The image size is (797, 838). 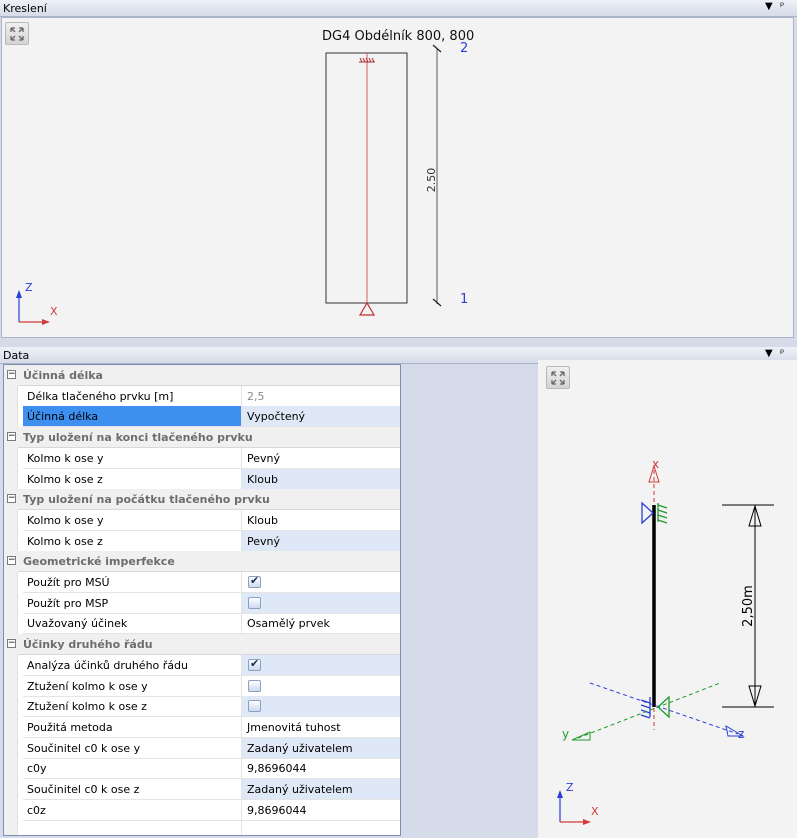 I want to click on property-row: Uvažovaný účinek Osamělý prvek, so click(x=202, y=624).